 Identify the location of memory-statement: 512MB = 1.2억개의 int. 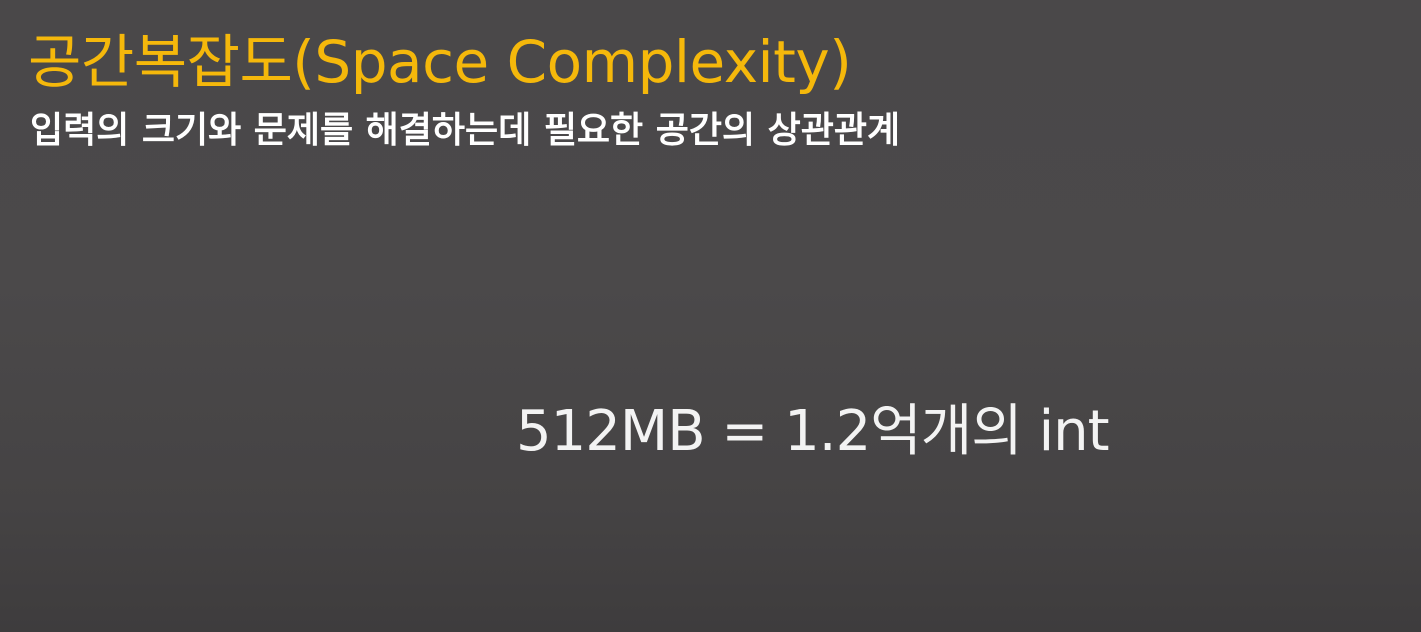
(813, 431).